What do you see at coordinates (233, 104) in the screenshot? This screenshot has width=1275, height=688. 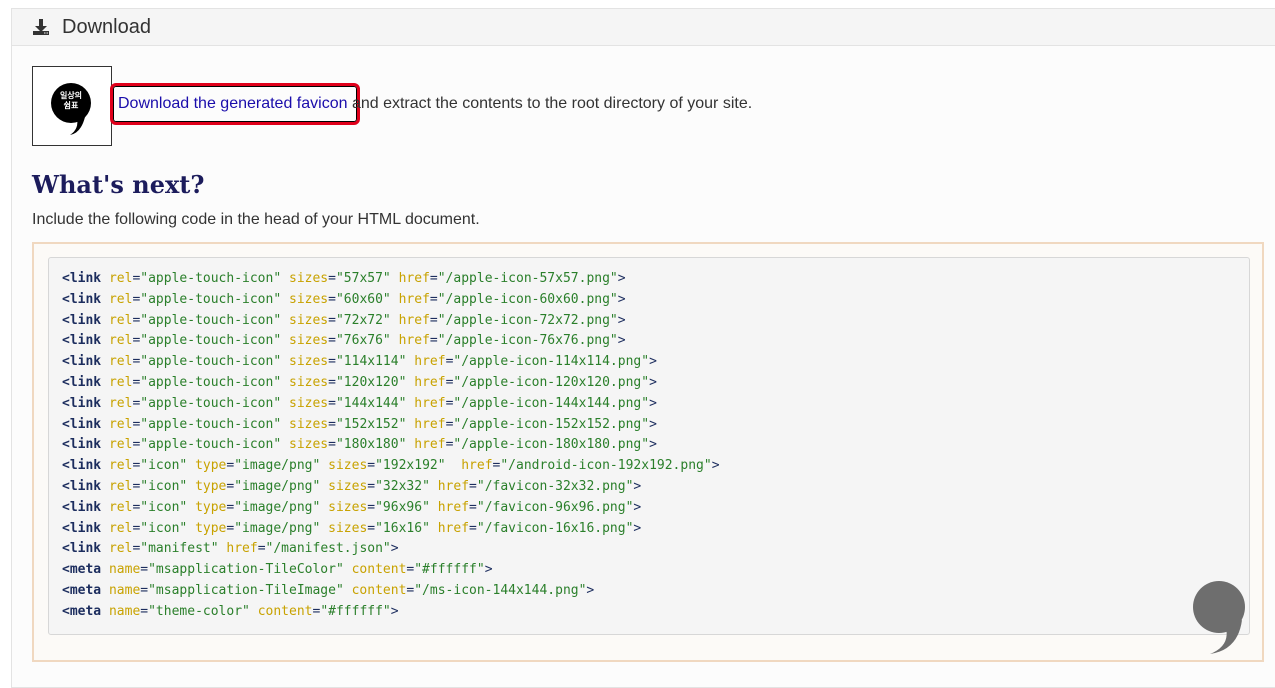 I see `download-favicon-link: Download the generated favicon` at bounding box center [233, 104].